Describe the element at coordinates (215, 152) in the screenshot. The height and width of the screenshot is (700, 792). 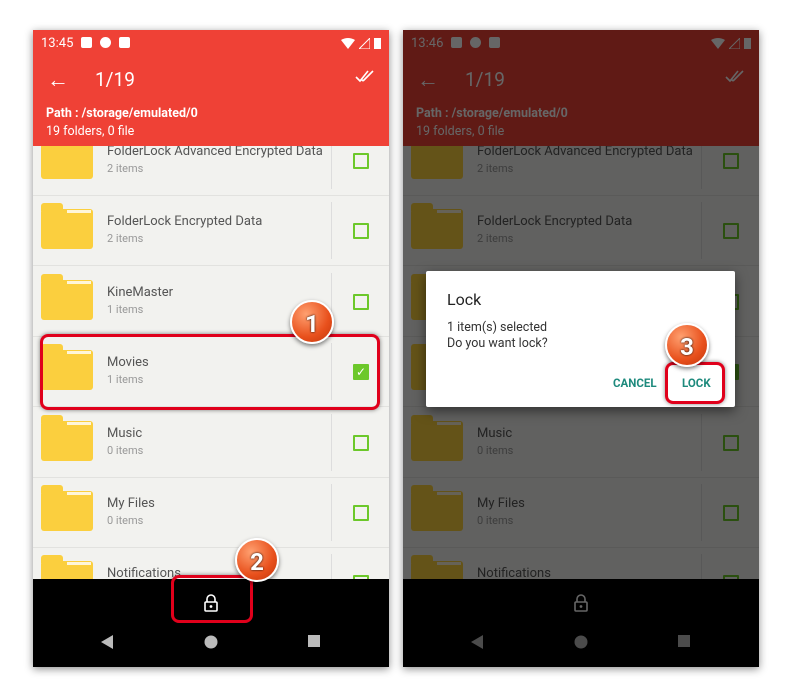
I see `folder-name: FolderLock Advanced Encrypted Data` at that location.